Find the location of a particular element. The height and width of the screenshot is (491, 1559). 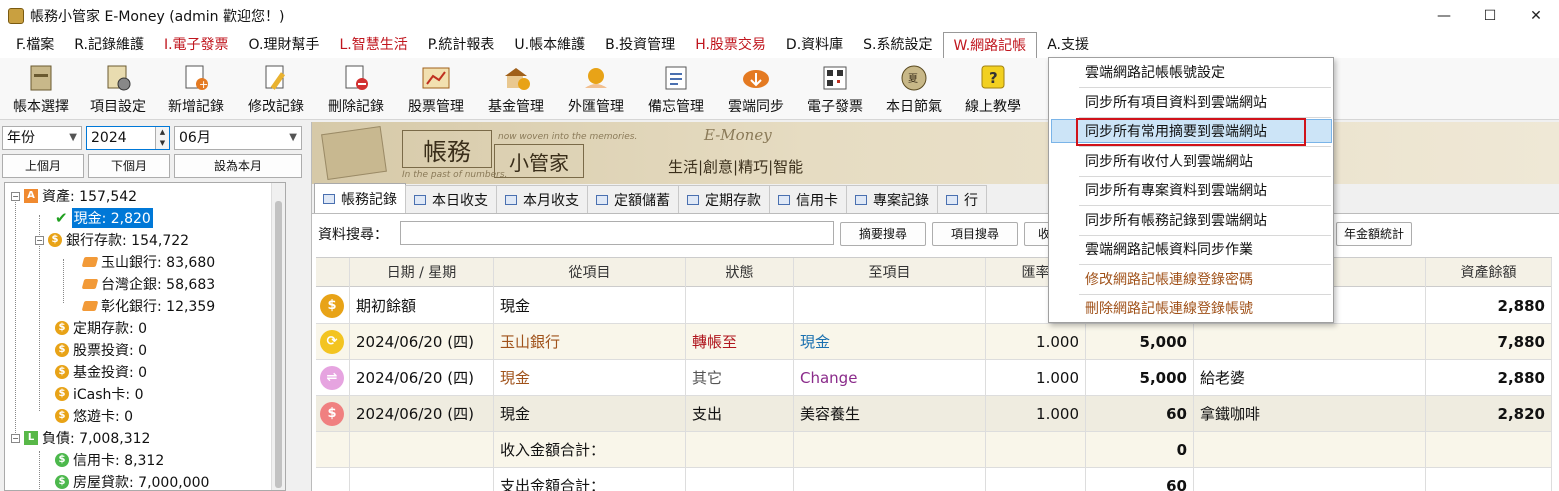

spin-arrows-icon: ▲ ▼ is located at coordinates (162, 138).